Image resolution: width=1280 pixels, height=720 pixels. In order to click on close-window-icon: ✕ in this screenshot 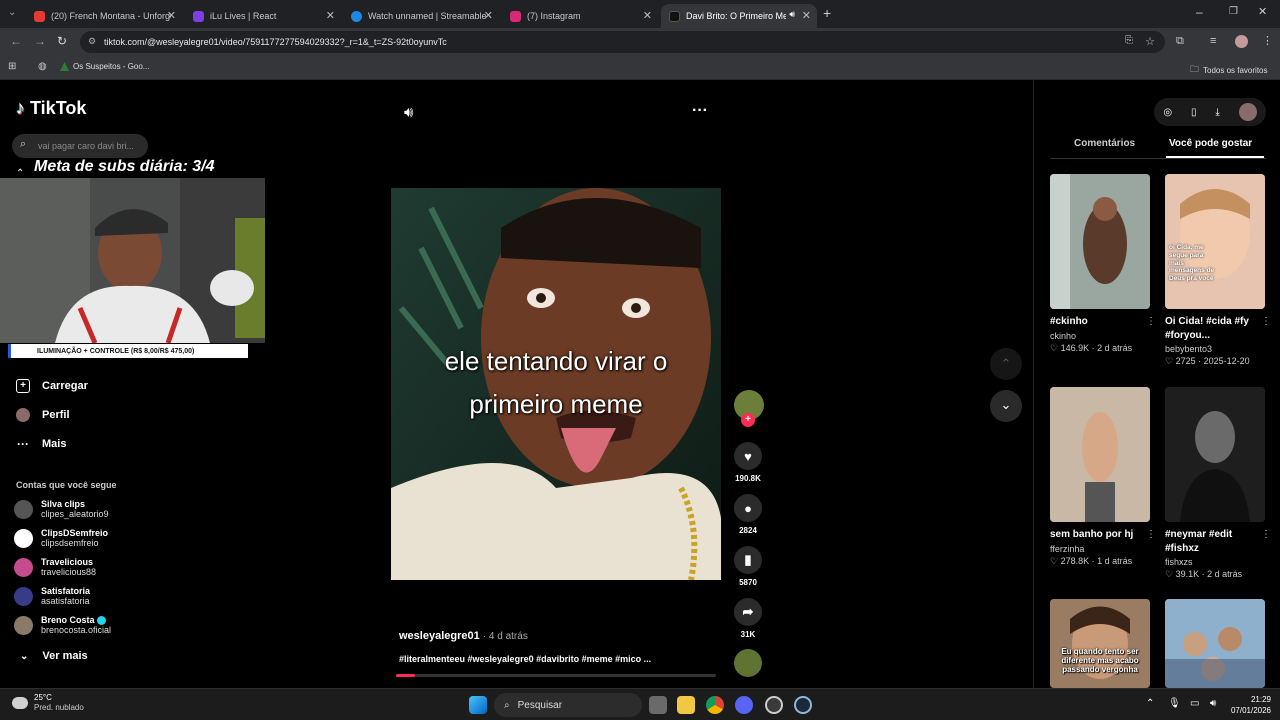, I will do `click(1262, 11)`.